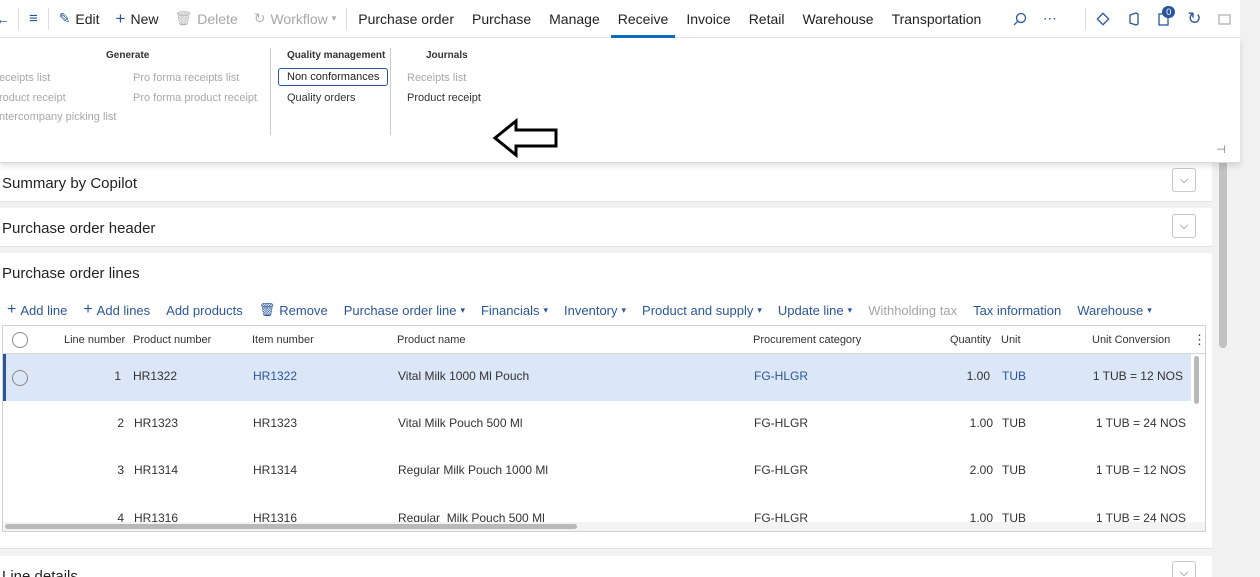 The height and width of the screenshot is (577, 1260). What do you see at coordinates (20, 340) in the screenshot?
I see `select-all-radio` at bounding box center [20, 340].